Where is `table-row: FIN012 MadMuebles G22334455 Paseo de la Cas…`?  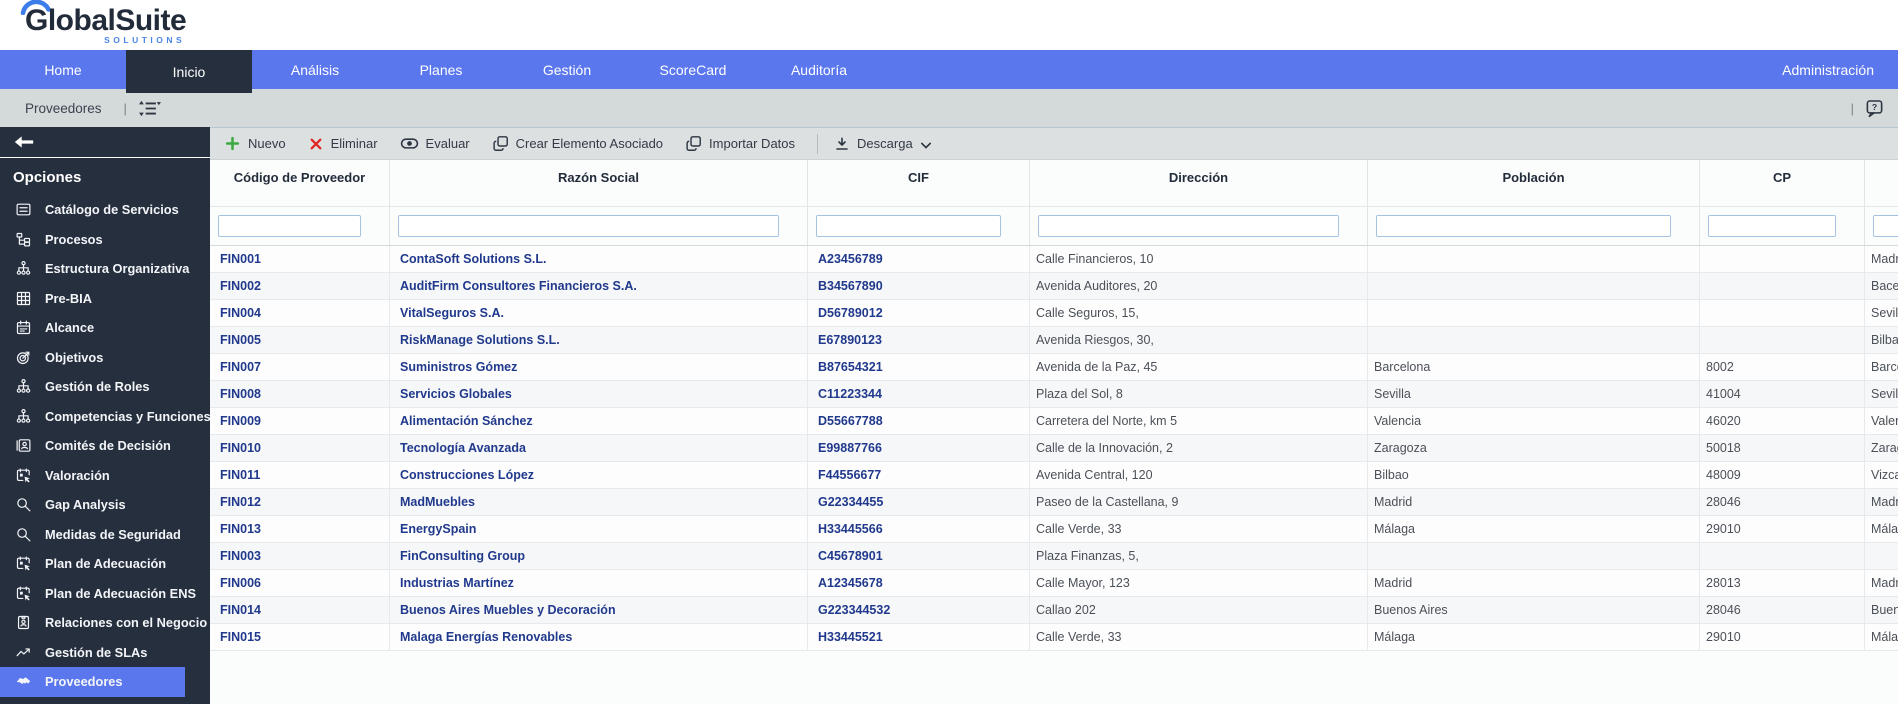
table-row: FIN012 MadMuebles G22334455 Paseo de la Cas… is located at coordinates (1054, 502).